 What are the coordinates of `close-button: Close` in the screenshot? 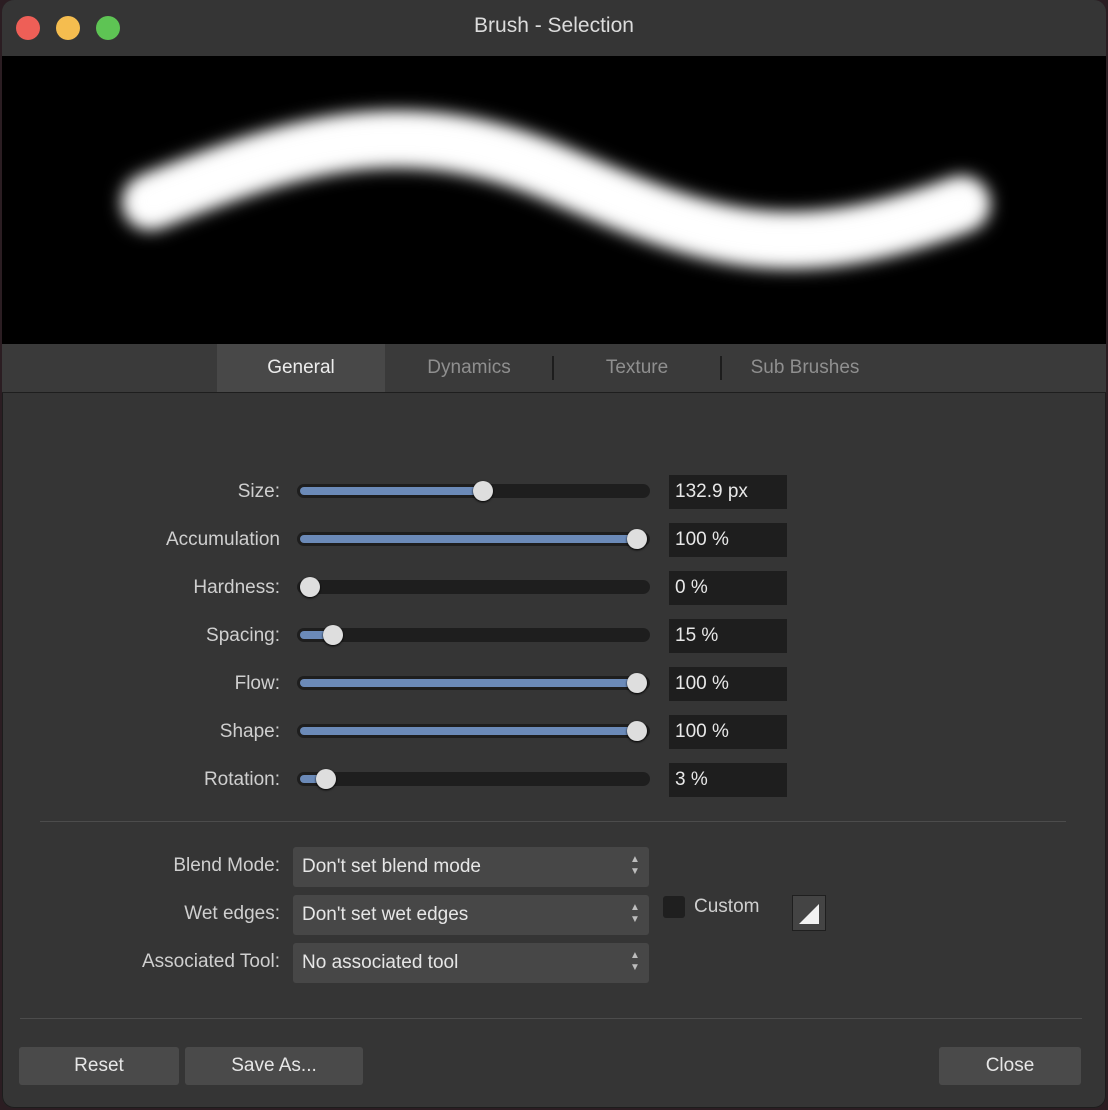 It's located at (1010, 1066).